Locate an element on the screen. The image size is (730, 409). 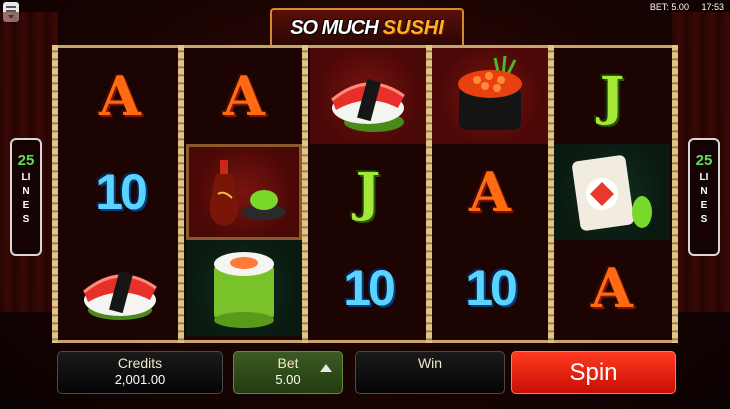
soy-sauce-wasabi-icon is located at coordinates (247, 193).